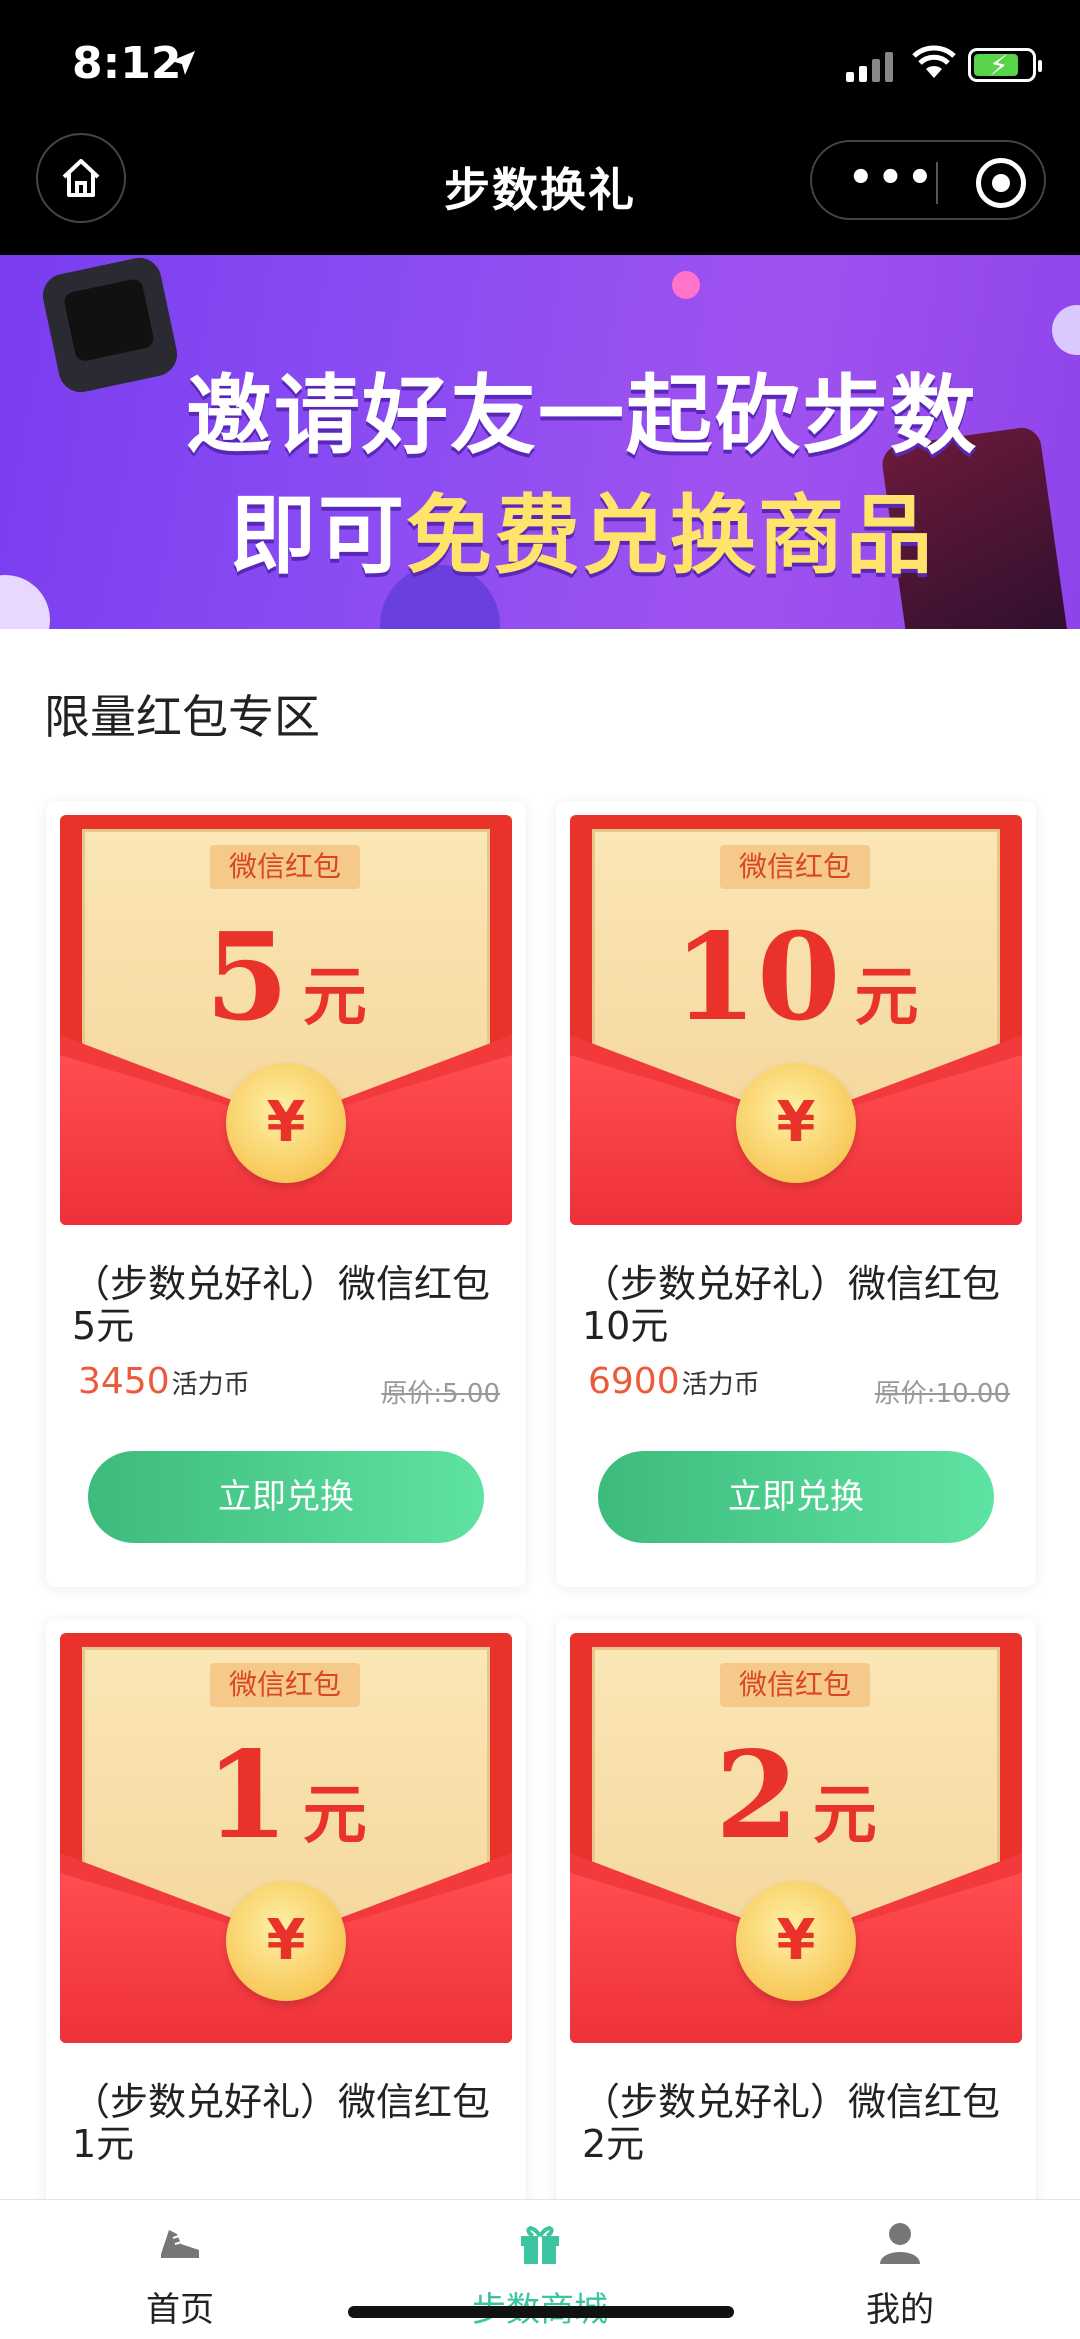 This screenshot has width=1080, height=2339. Describe the element at coordinates (182, 717) in the screenshot. I see `section-title: 限量红包专区` at that location.